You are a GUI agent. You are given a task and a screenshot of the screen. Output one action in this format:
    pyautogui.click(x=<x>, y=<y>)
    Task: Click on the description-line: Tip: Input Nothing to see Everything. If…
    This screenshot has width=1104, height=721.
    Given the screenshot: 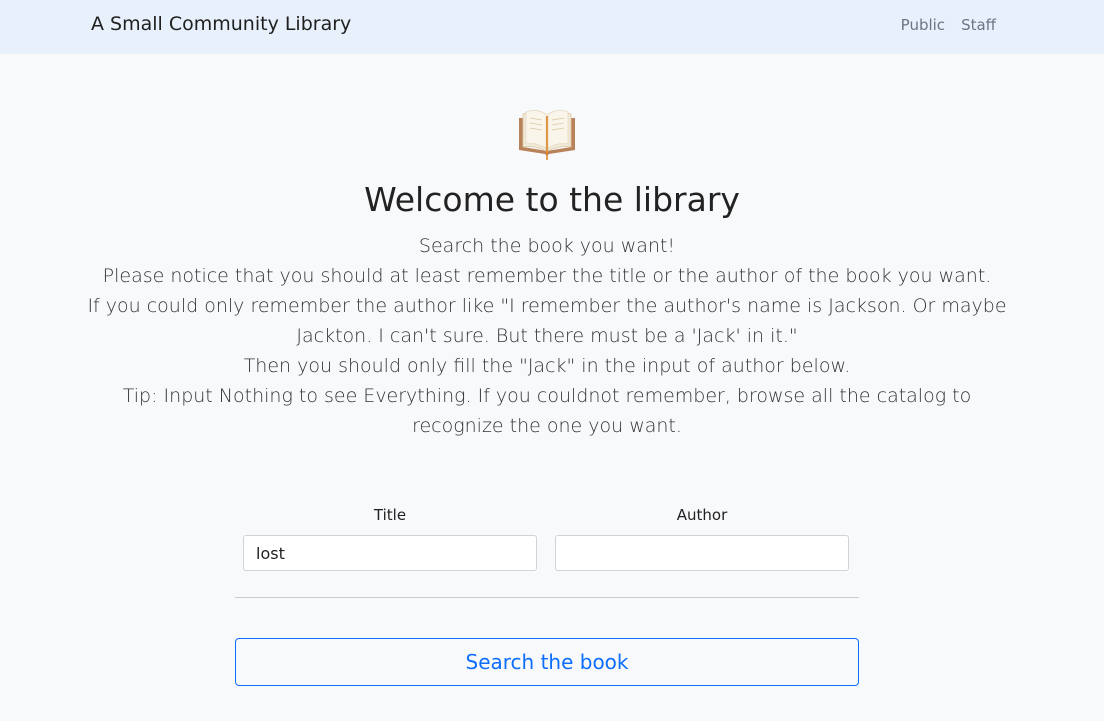 What is the action you would take?
    pyautogui.click(x=547, y=411)
    